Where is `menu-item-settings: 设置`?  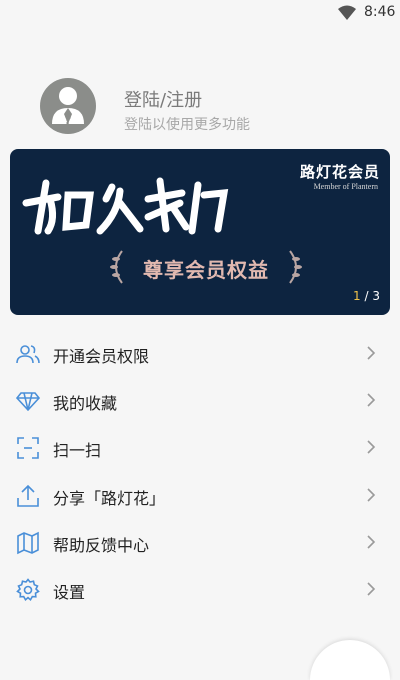
menu-item-settings: 设置 is located at coordinates (200, 589).